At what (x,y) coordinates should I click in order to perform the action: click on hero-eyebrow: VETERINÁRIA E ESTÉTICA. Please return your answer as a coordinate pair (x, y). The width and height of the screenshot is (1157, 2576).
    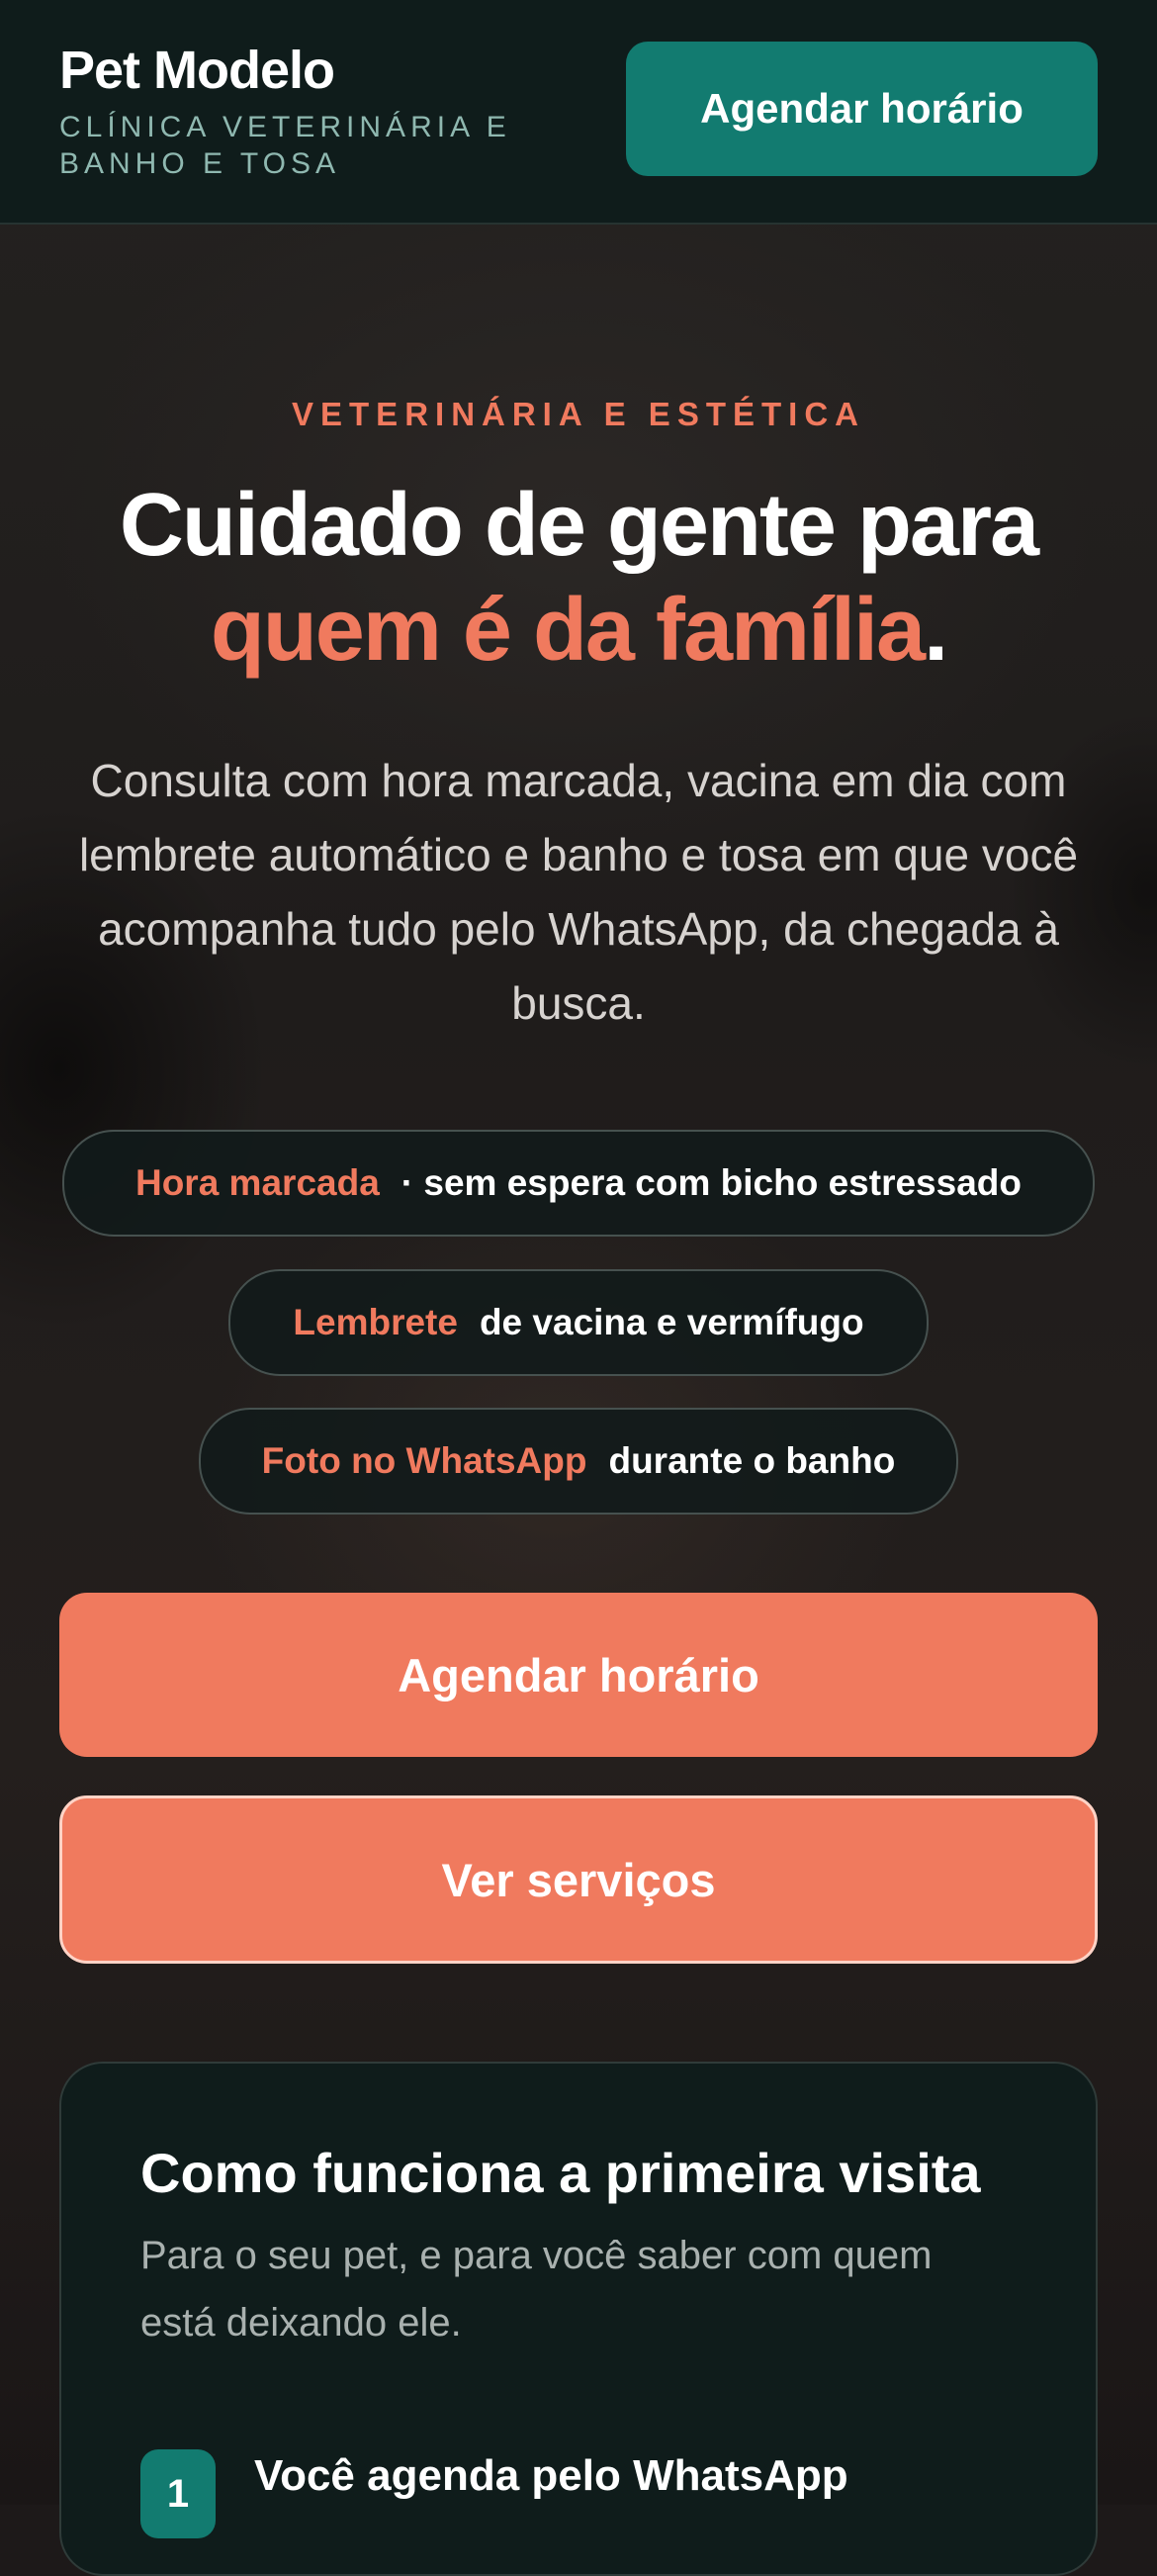
    Looking at the image, I should click on (578, 414).